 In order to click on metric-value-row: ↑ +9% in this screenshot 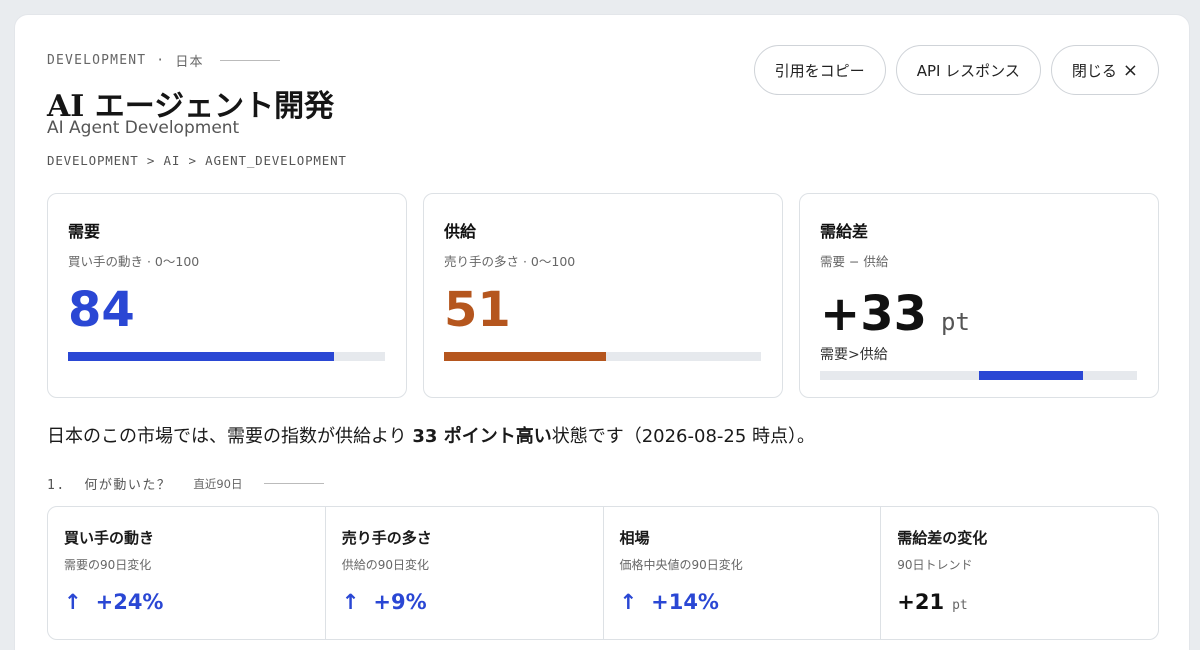, I will do `click(384, 602)`.